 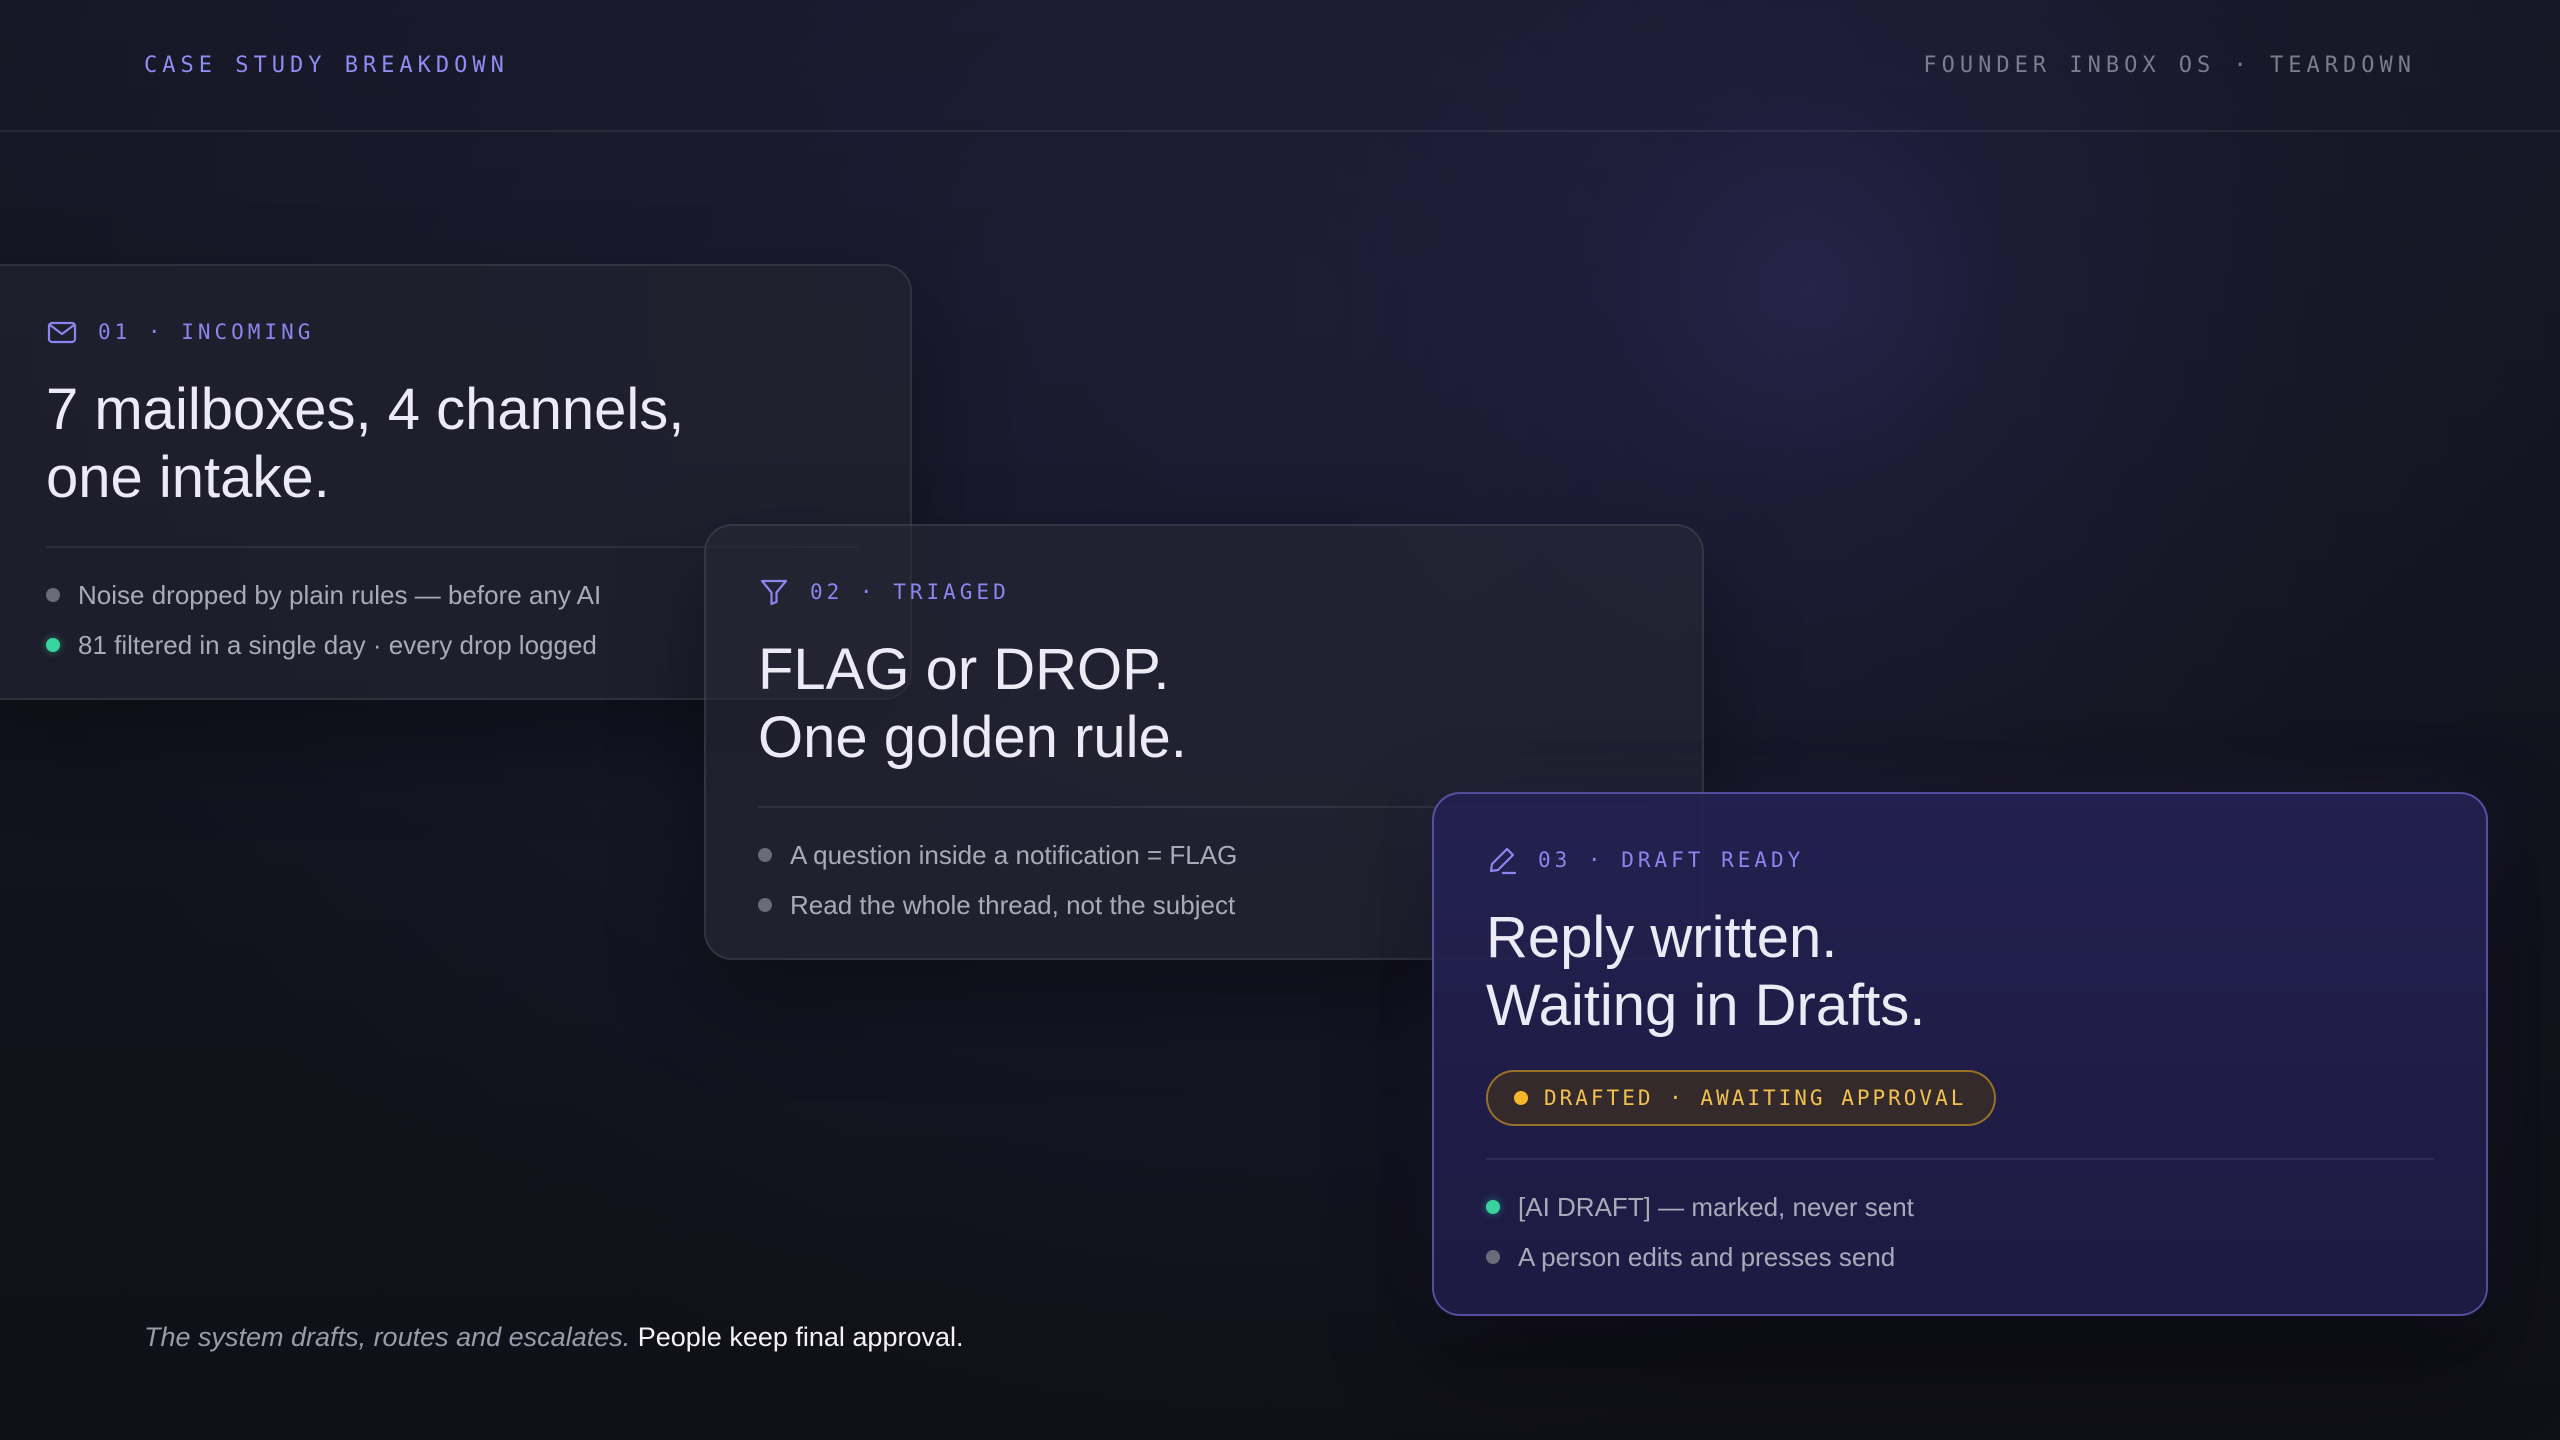 What do you see at coordinates (972, 737) in the screenshot?
I see `card-title-line: One golden rule.` at bounding box center [972, 737].